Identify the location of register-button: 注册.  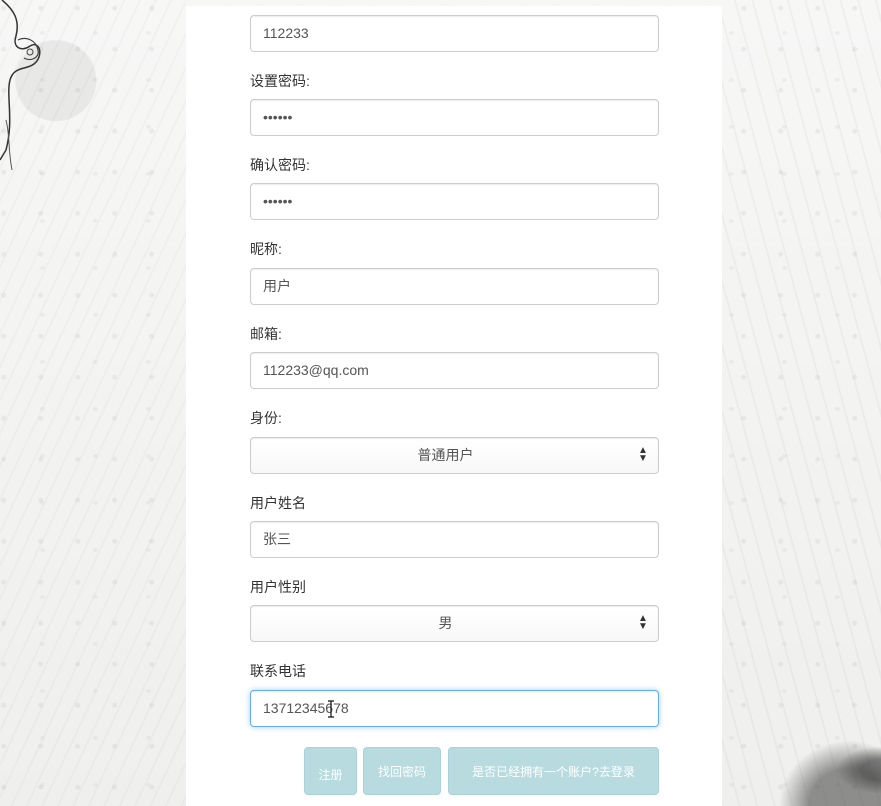
(330, 771).